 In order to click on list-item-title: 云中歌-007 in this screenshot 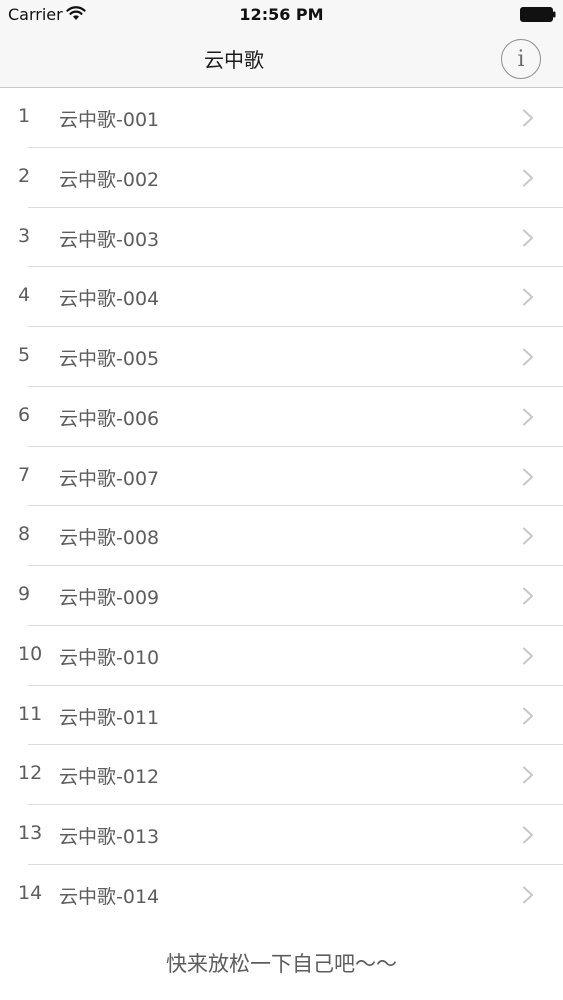, I will do `click(109, 478)`.